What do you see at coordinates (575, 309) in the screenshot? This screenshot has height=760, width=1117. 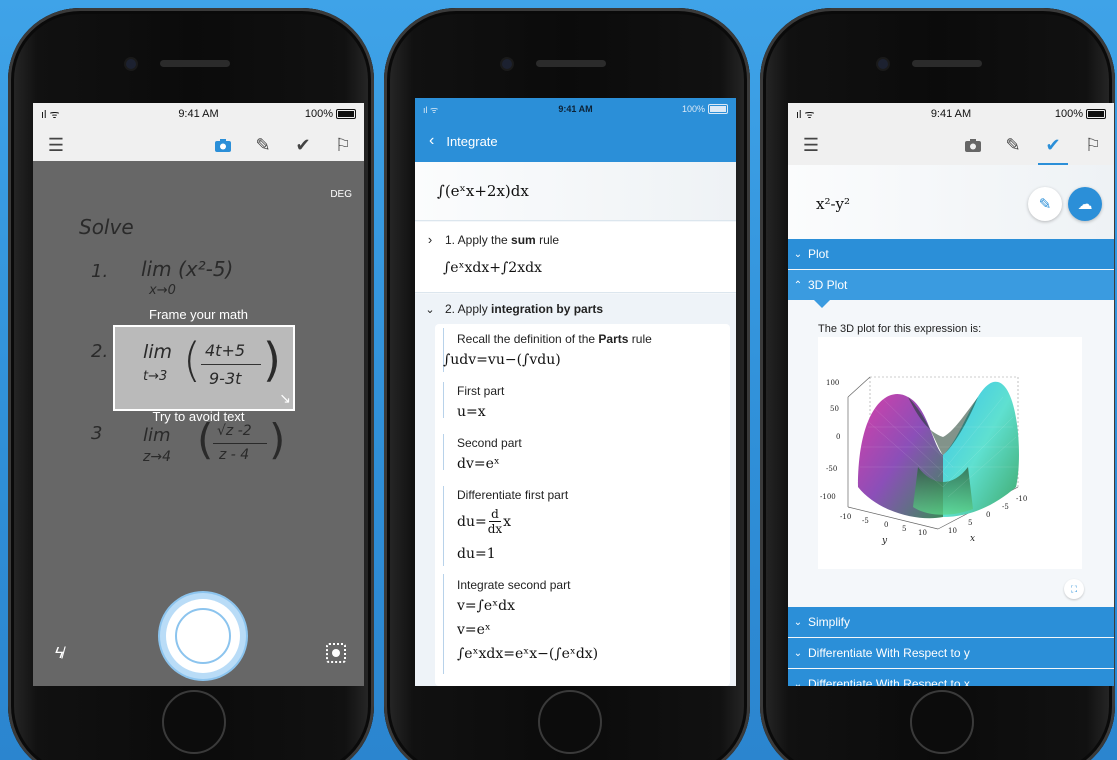 I see `step2-header: ⌄ 2. Apply integration by parts` at bounding box center [575, 309].